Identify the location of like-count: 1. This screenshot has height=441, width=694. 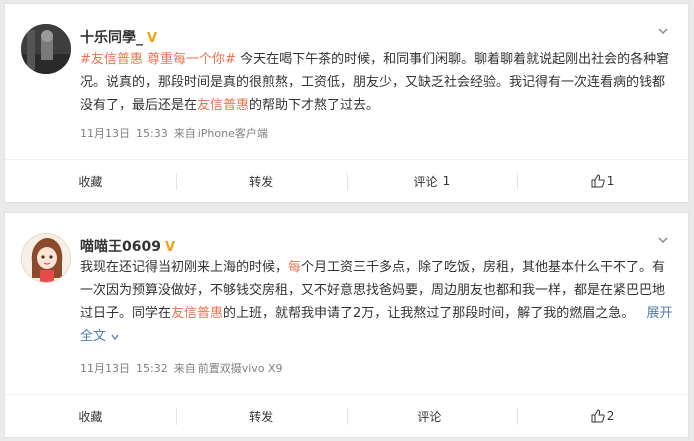
(610, 181).